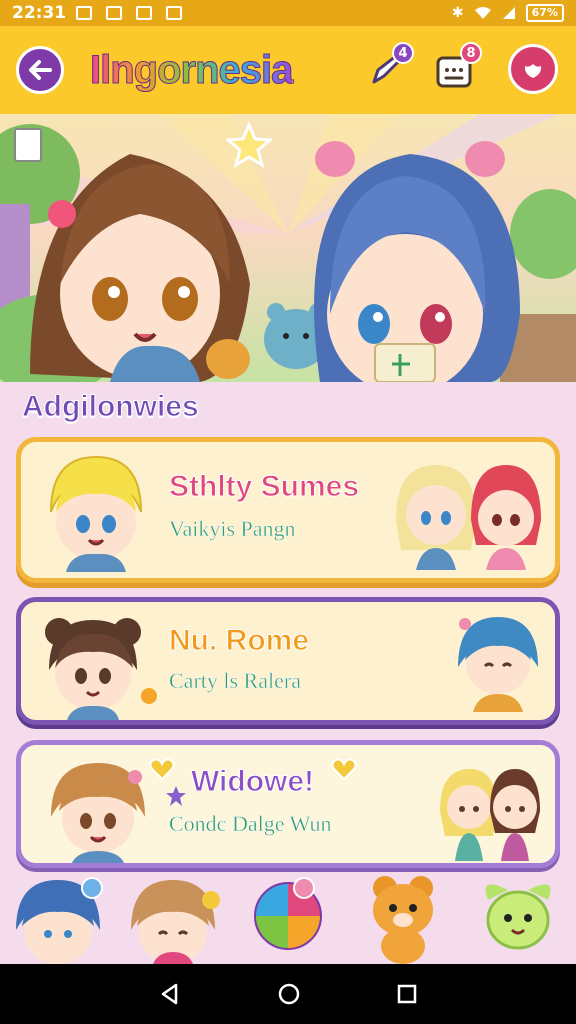 This screenshot has width=576, height=1024. I want to click on signal-icon, so click(508, 13).